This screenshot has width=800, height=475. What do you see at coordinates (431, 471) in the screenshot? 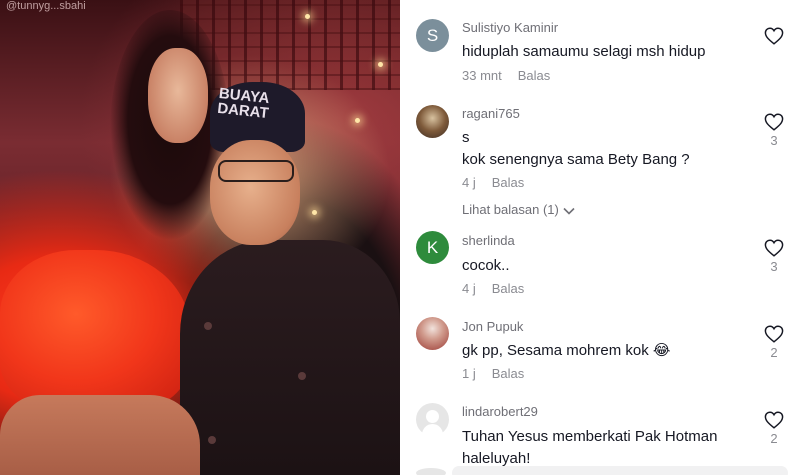
I see `user-avatar-small` at bounding box center [431, 471].